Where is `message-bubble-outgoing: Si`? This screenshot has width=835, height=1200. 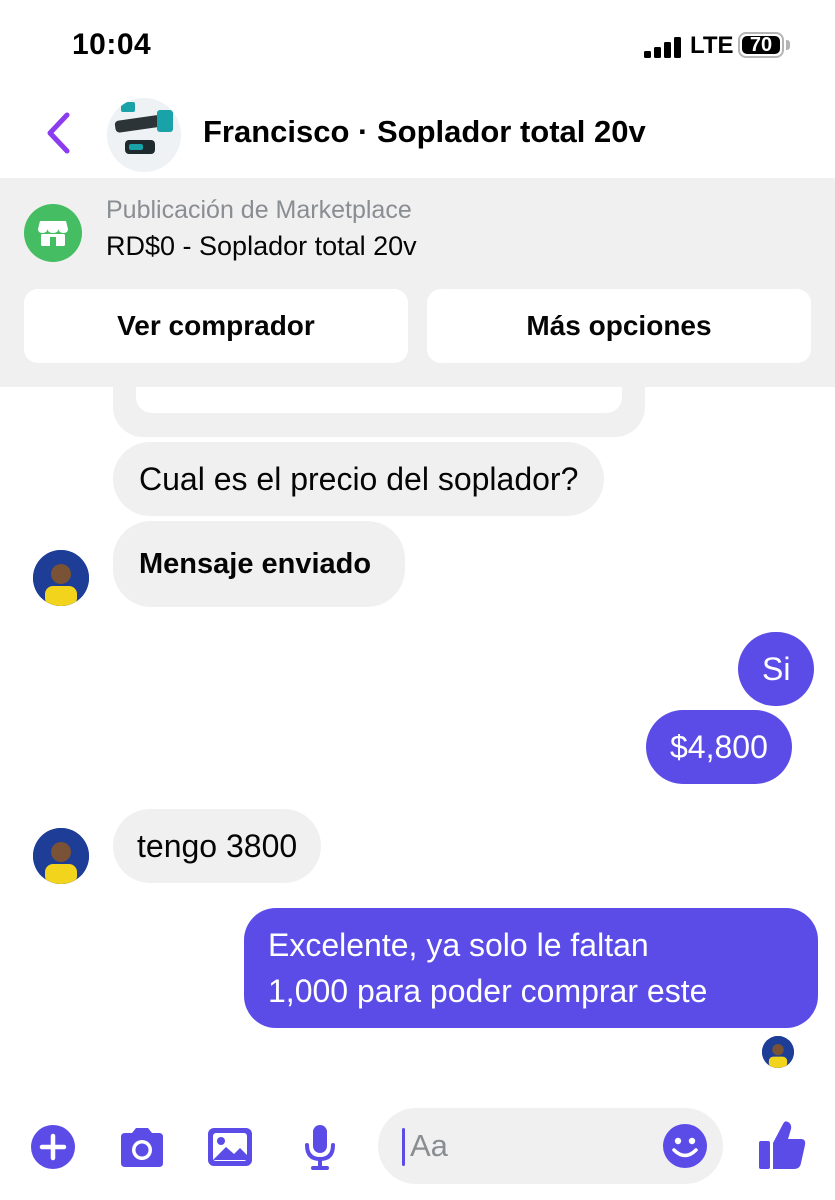
message-bubble-outgoing: Si is located at coordinates (776, 669).